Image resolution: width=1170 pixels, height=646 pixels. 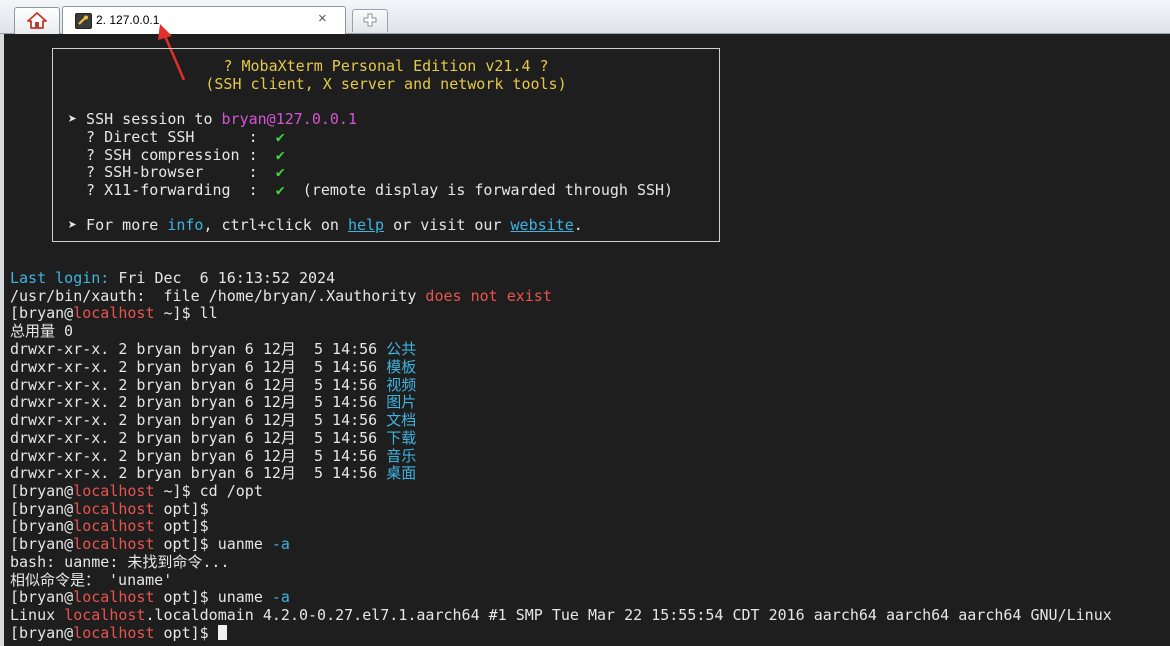 What do you see at coordinates (176, 172) in the screenshot?
I see `banner-option-browser: ? SSH-browser : ✔` at bounding box center [176, 172].